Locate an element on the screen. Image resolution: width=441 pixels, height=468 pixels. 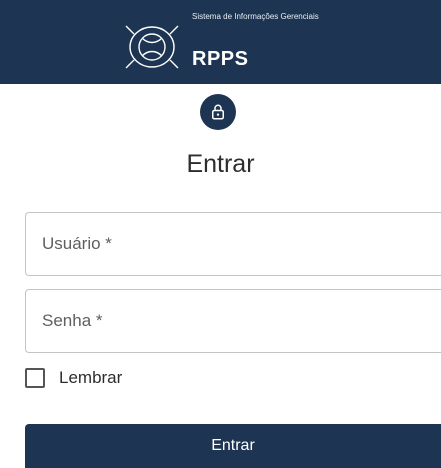
system-name: Sistema de Informações Gerenciais is located at coordinates (255, 16).